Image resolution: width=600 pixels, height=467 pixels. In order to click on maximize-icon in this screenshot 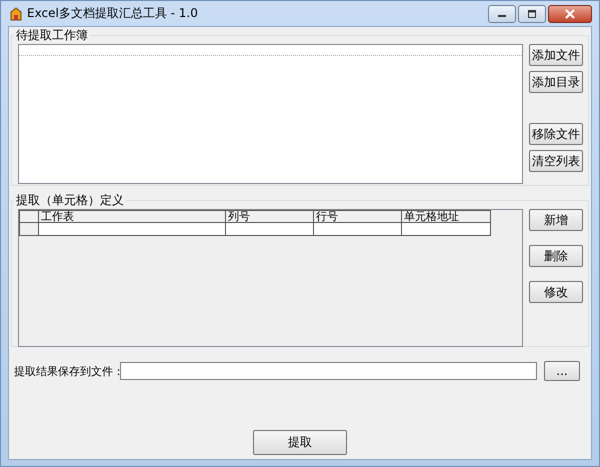, I will do `click(532, 14)`.